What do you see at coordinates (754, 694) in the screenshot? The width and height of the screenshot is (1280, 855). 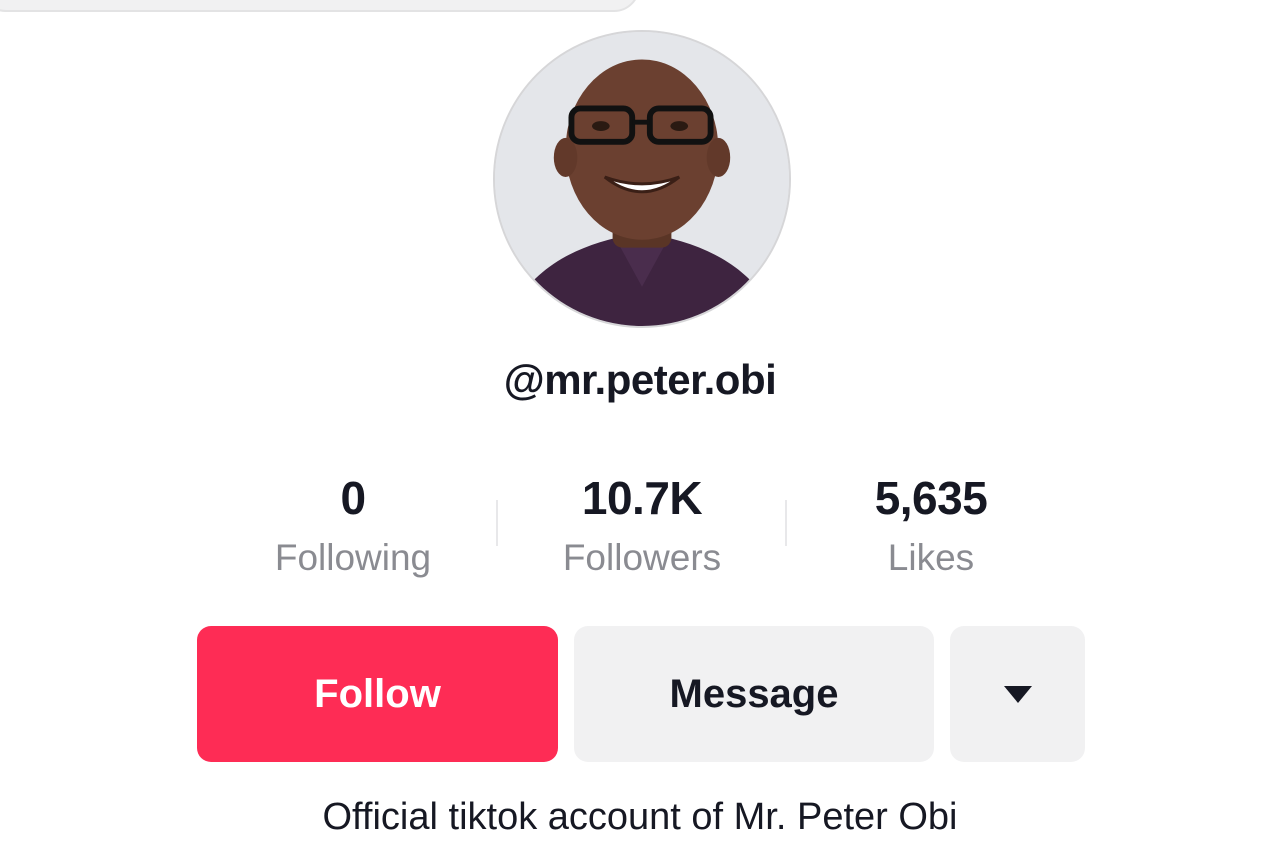 I see `message-button: Message` at bounding box center [754, 694].